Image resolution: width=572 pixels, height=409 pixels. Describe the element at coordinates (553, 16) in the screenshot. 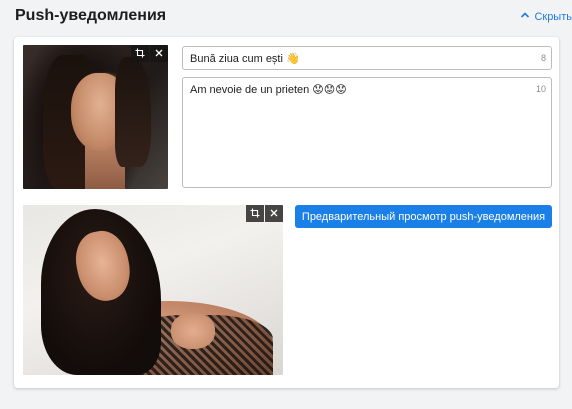

I see `hide-label: Скрыть` at that location.